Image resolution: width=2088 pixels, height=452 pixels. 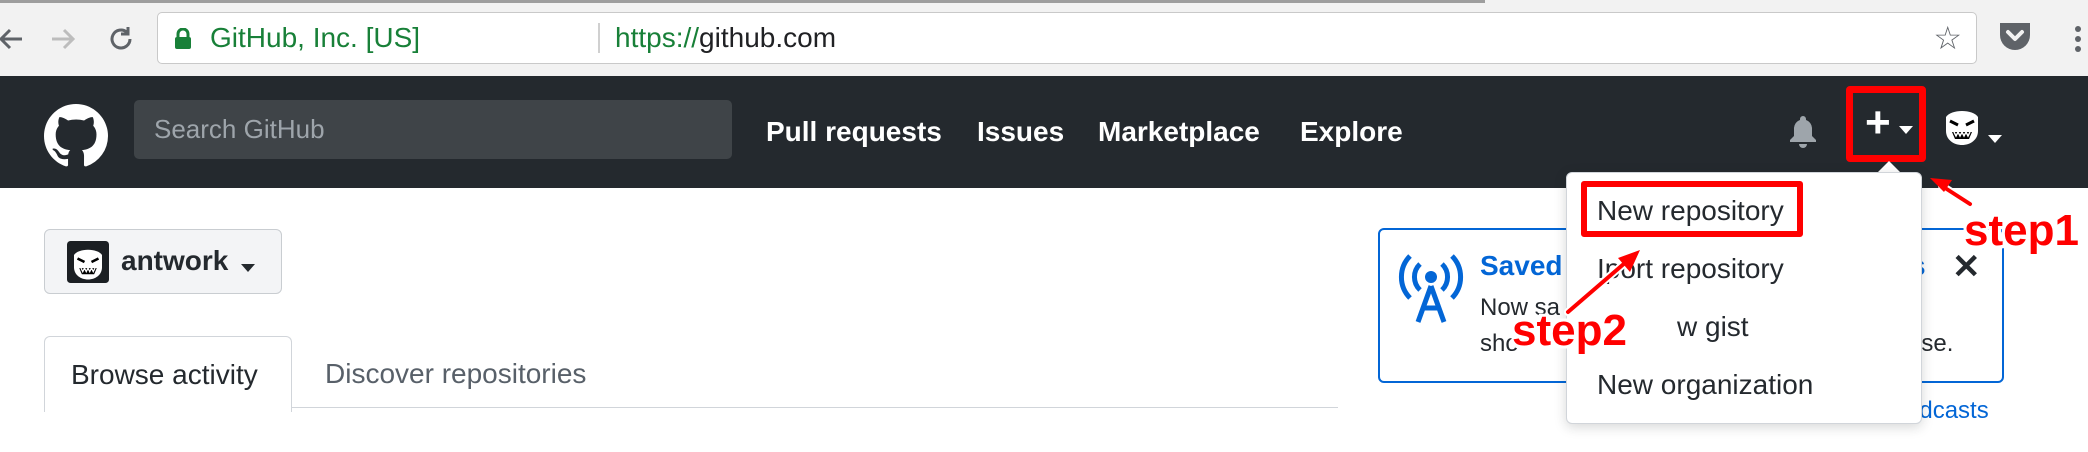 I want to click on browser-menu-icon, so click(x=2077, y=39).